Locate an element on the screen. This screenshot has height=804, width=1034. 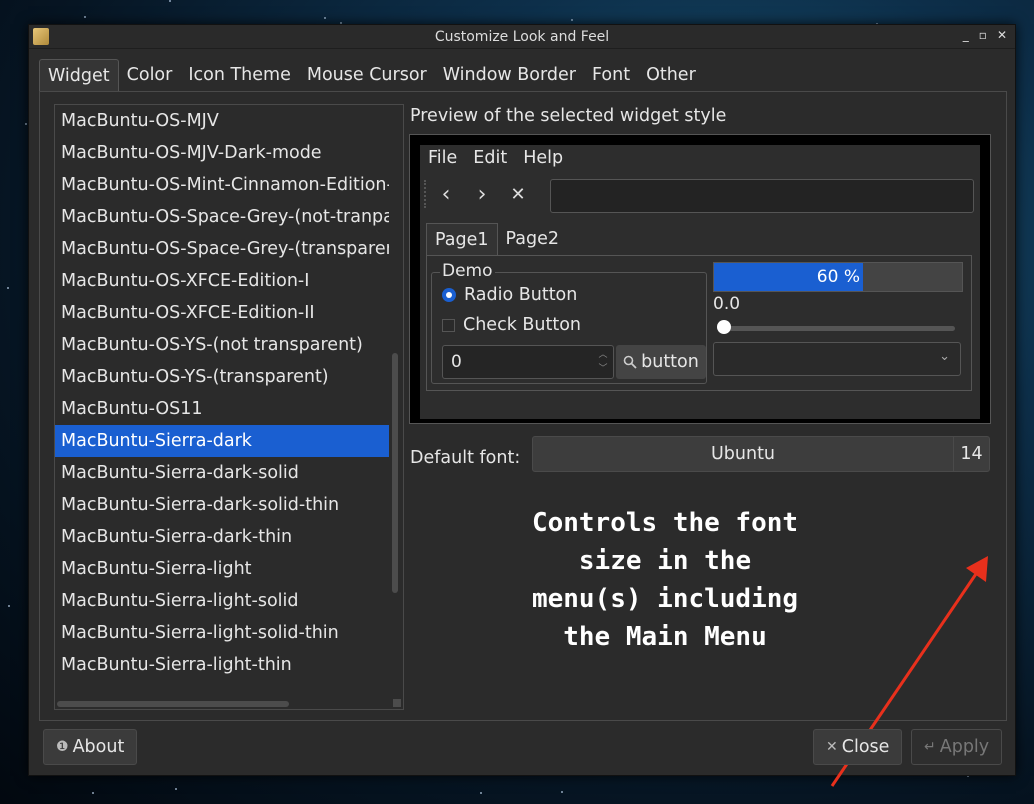
info-icon: ❶ is located at coordinates (62, 747).